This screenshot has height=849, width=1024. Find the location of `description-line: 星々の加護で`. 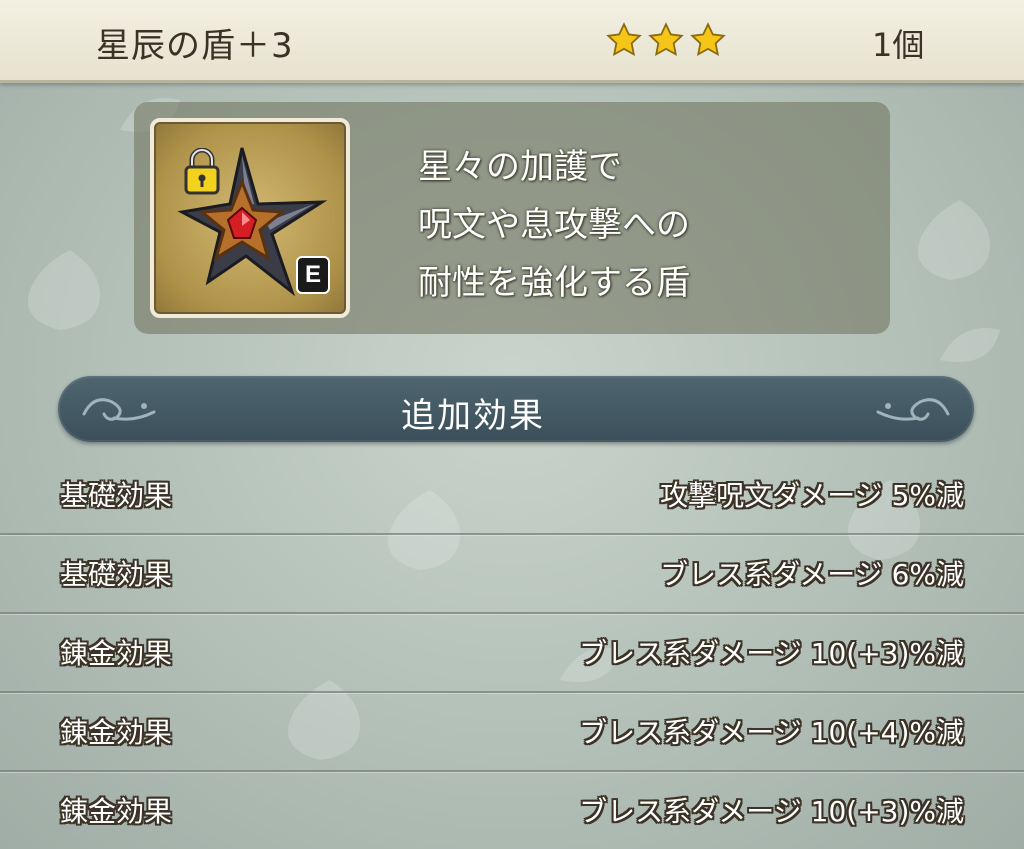

description-line: 星々の加護で is located at coordinates (520, 167).